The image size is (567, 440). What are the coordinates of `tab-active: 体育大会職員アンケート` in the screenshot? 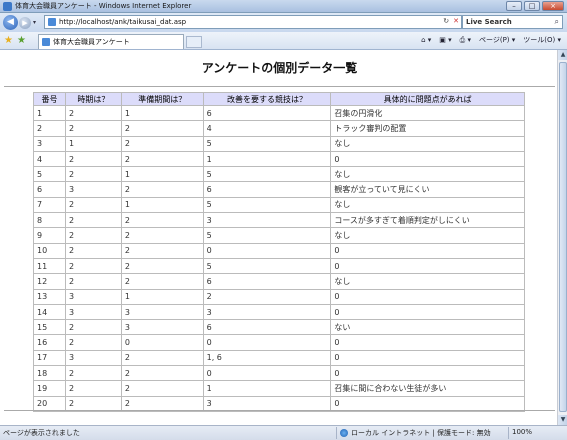 It's located at (111, 41).